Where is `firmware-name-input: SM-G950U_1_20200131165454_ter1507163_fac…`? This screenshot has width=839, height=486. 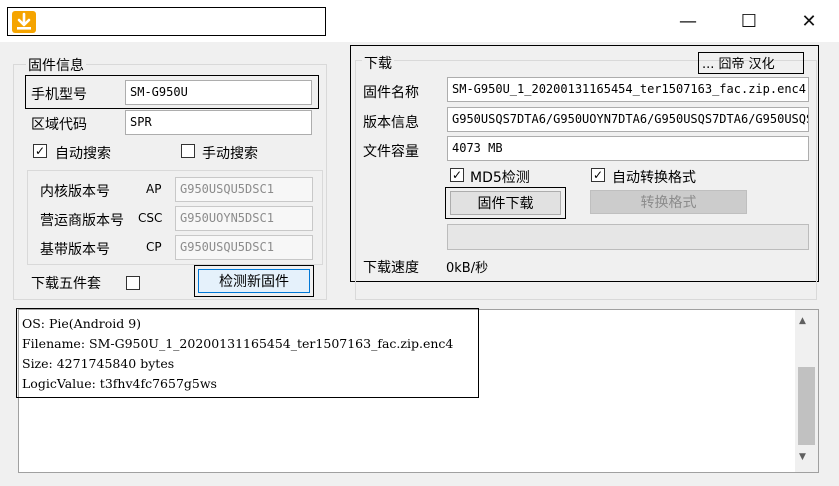
firmware-name-input: SM-G950U_1_20200131165454_ter1507163_fac… is located at coordinates (628, 89).